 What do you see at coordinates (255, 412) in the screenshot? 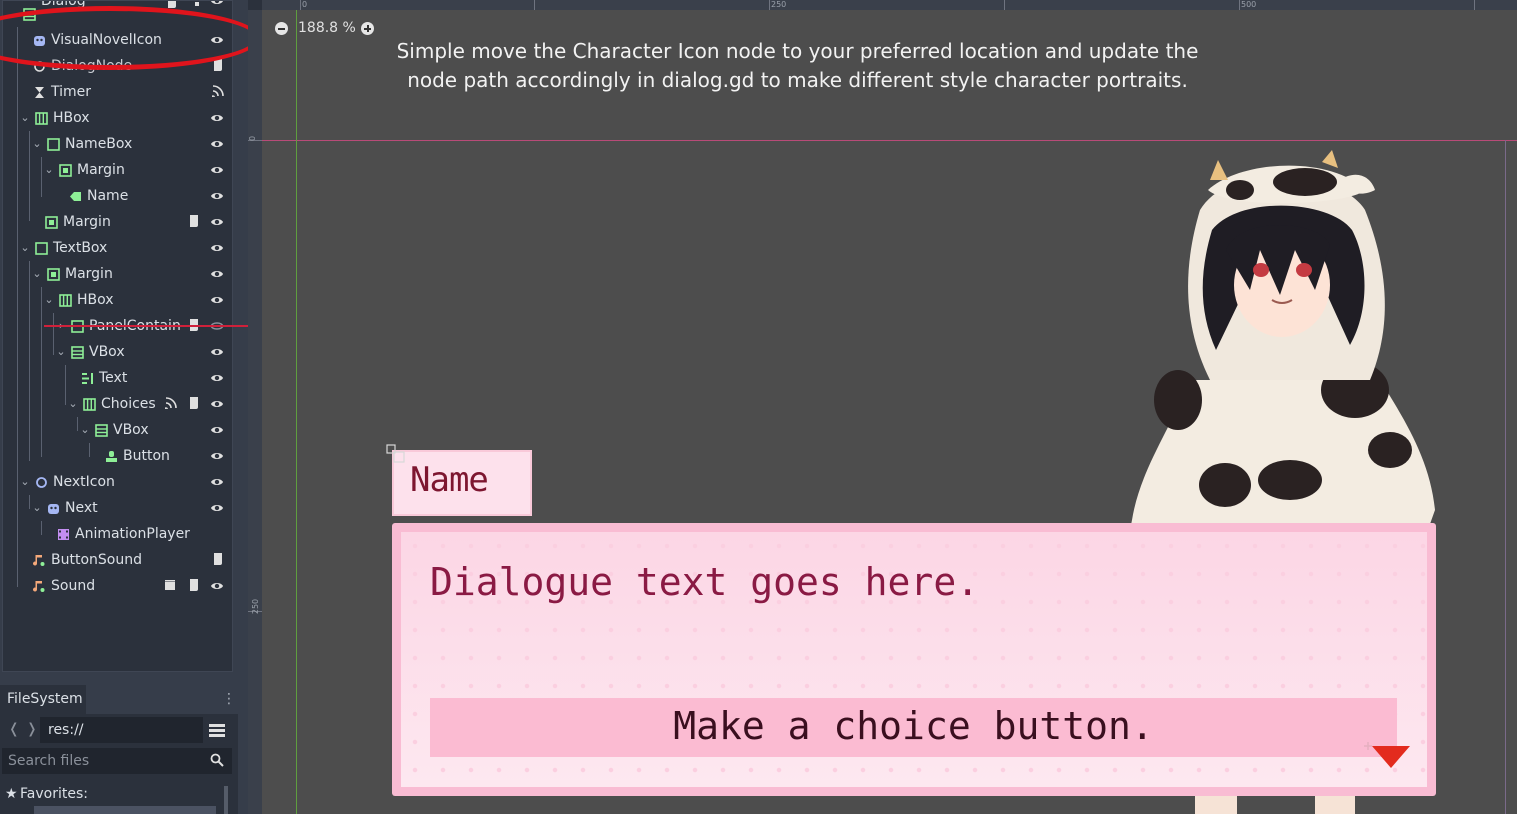
I see `ruler-left: 0 250` at bounding box center [255, 412].